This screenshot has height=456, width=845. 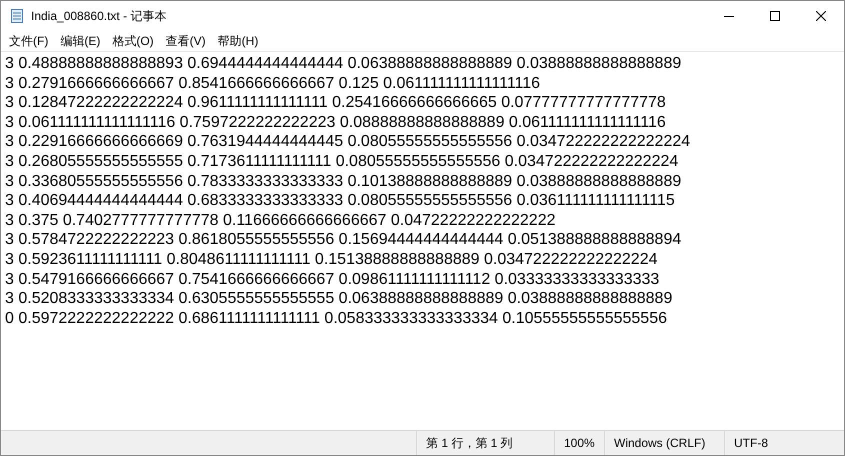 I want to click on zoom-level: 100%, so click(x=579, y=443).